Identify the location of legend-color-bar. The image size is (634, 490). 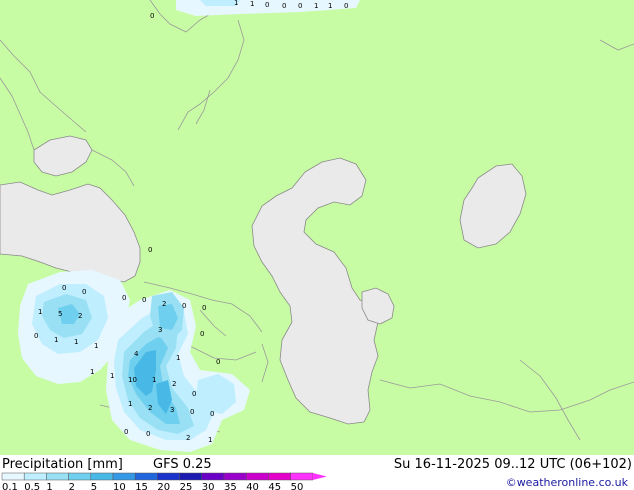
(164, 476).